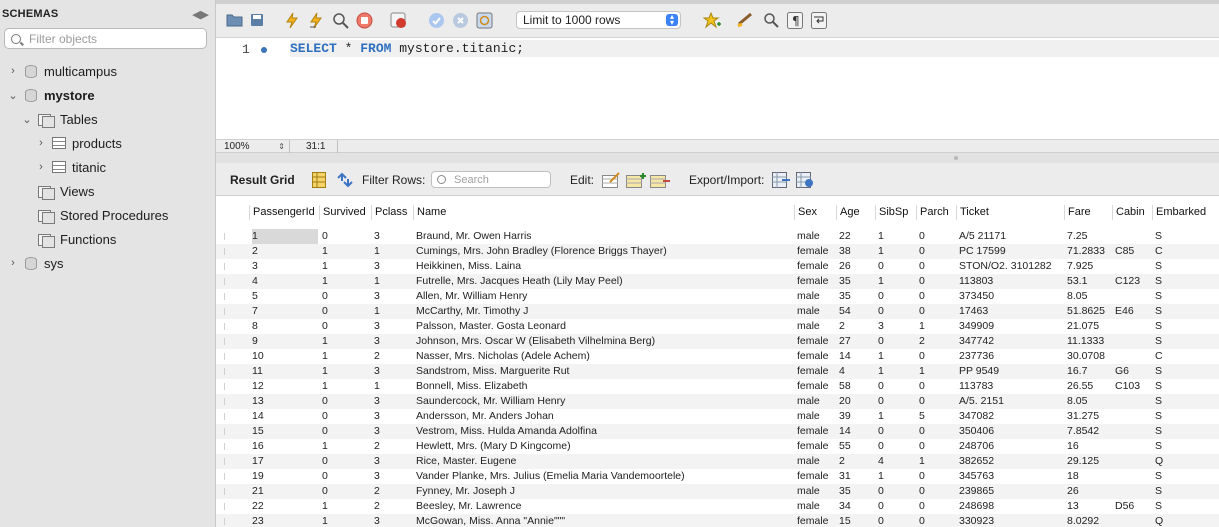 This screenshot has height=527, width=1219. I want to click on find-icon, so click(771, 20).